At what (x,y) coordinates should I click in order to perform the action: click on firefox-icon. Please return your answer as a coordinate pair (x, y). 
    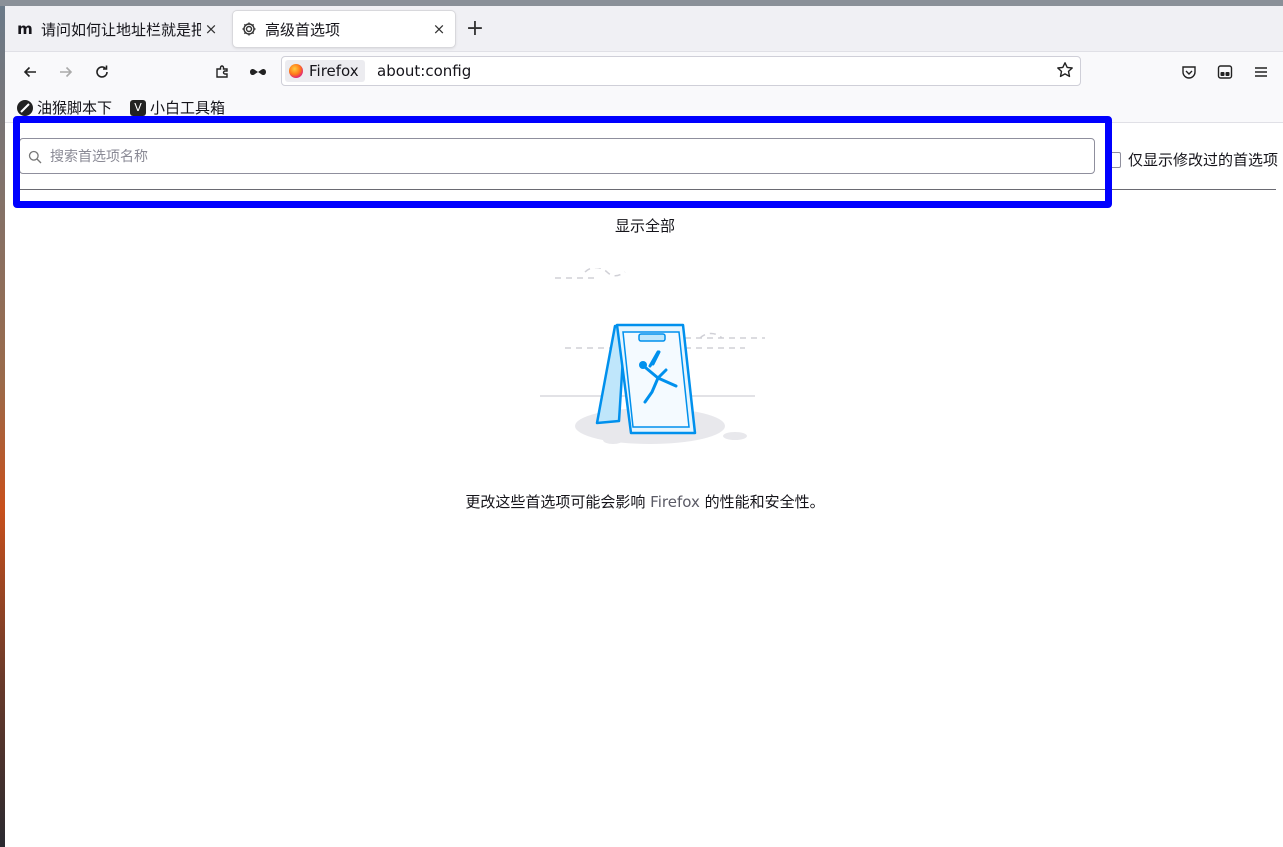
    Looking at the image, I should click on (296, 71).